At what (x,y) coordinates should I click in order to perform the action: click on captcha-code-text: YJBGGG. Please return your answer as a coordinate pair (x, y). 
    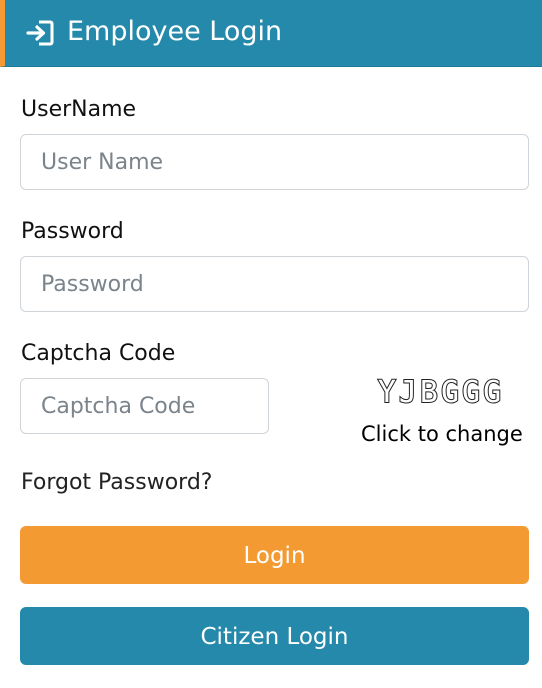
    Looking at the image, I should click on (441, 392).